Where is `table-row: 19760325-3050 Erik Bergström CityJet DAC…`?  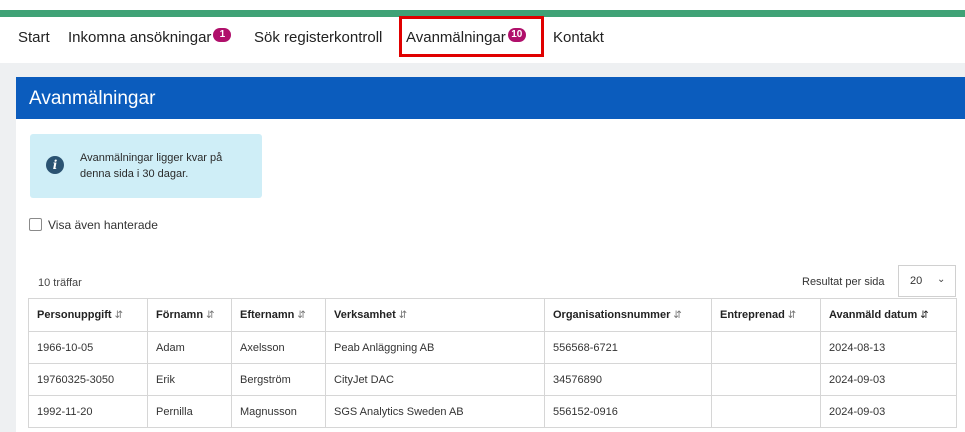 table-row: 19760325-3050 Erik Bergström CityJet DAC… is located at coordinates (492, 379).